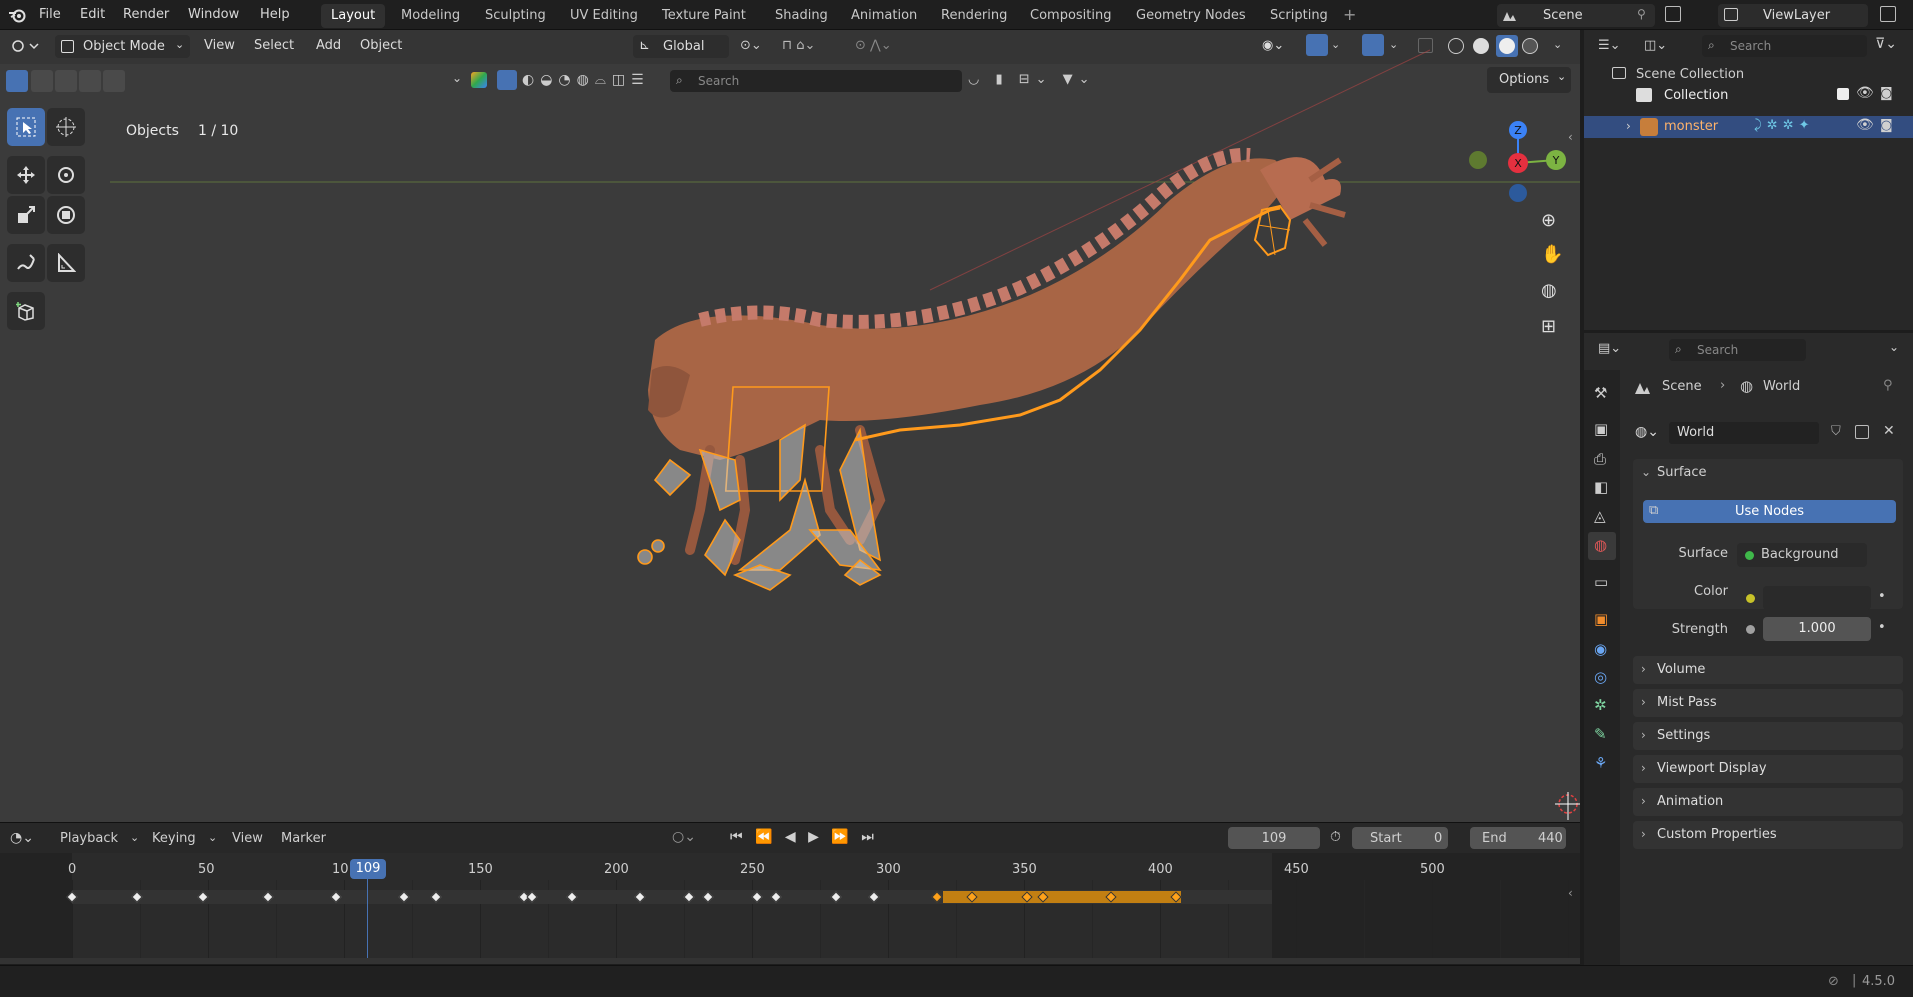 The height and width of the screenshot is (997, 1913). What do you see at coordinates (1552, 254) in the screenshot?
I see `pan-hand-icon: ✋` at bounding box center [1552, 254].